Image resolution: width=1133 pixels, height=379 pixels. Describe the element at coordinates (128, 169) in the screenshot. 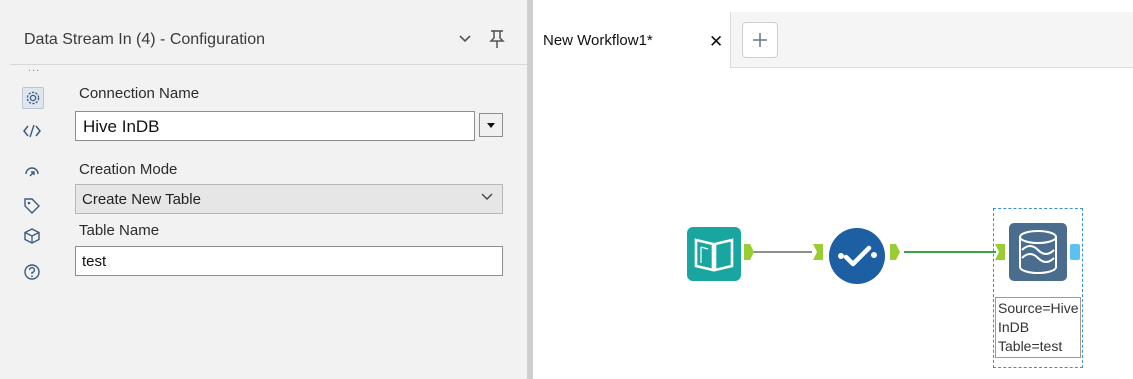

I see `creation-mode-label: Creation Mode` at that location.